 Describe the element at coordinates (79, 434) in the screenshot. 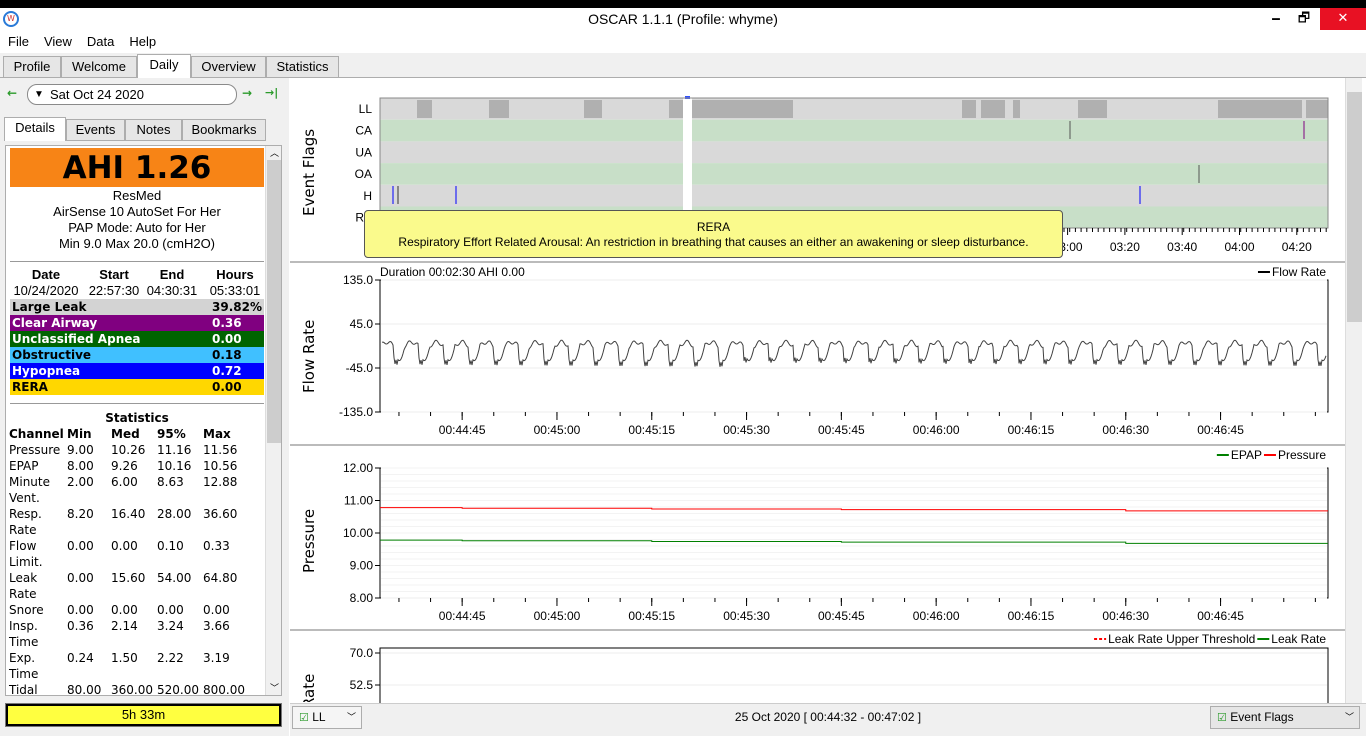

I see `stats-col: Min` at that location.